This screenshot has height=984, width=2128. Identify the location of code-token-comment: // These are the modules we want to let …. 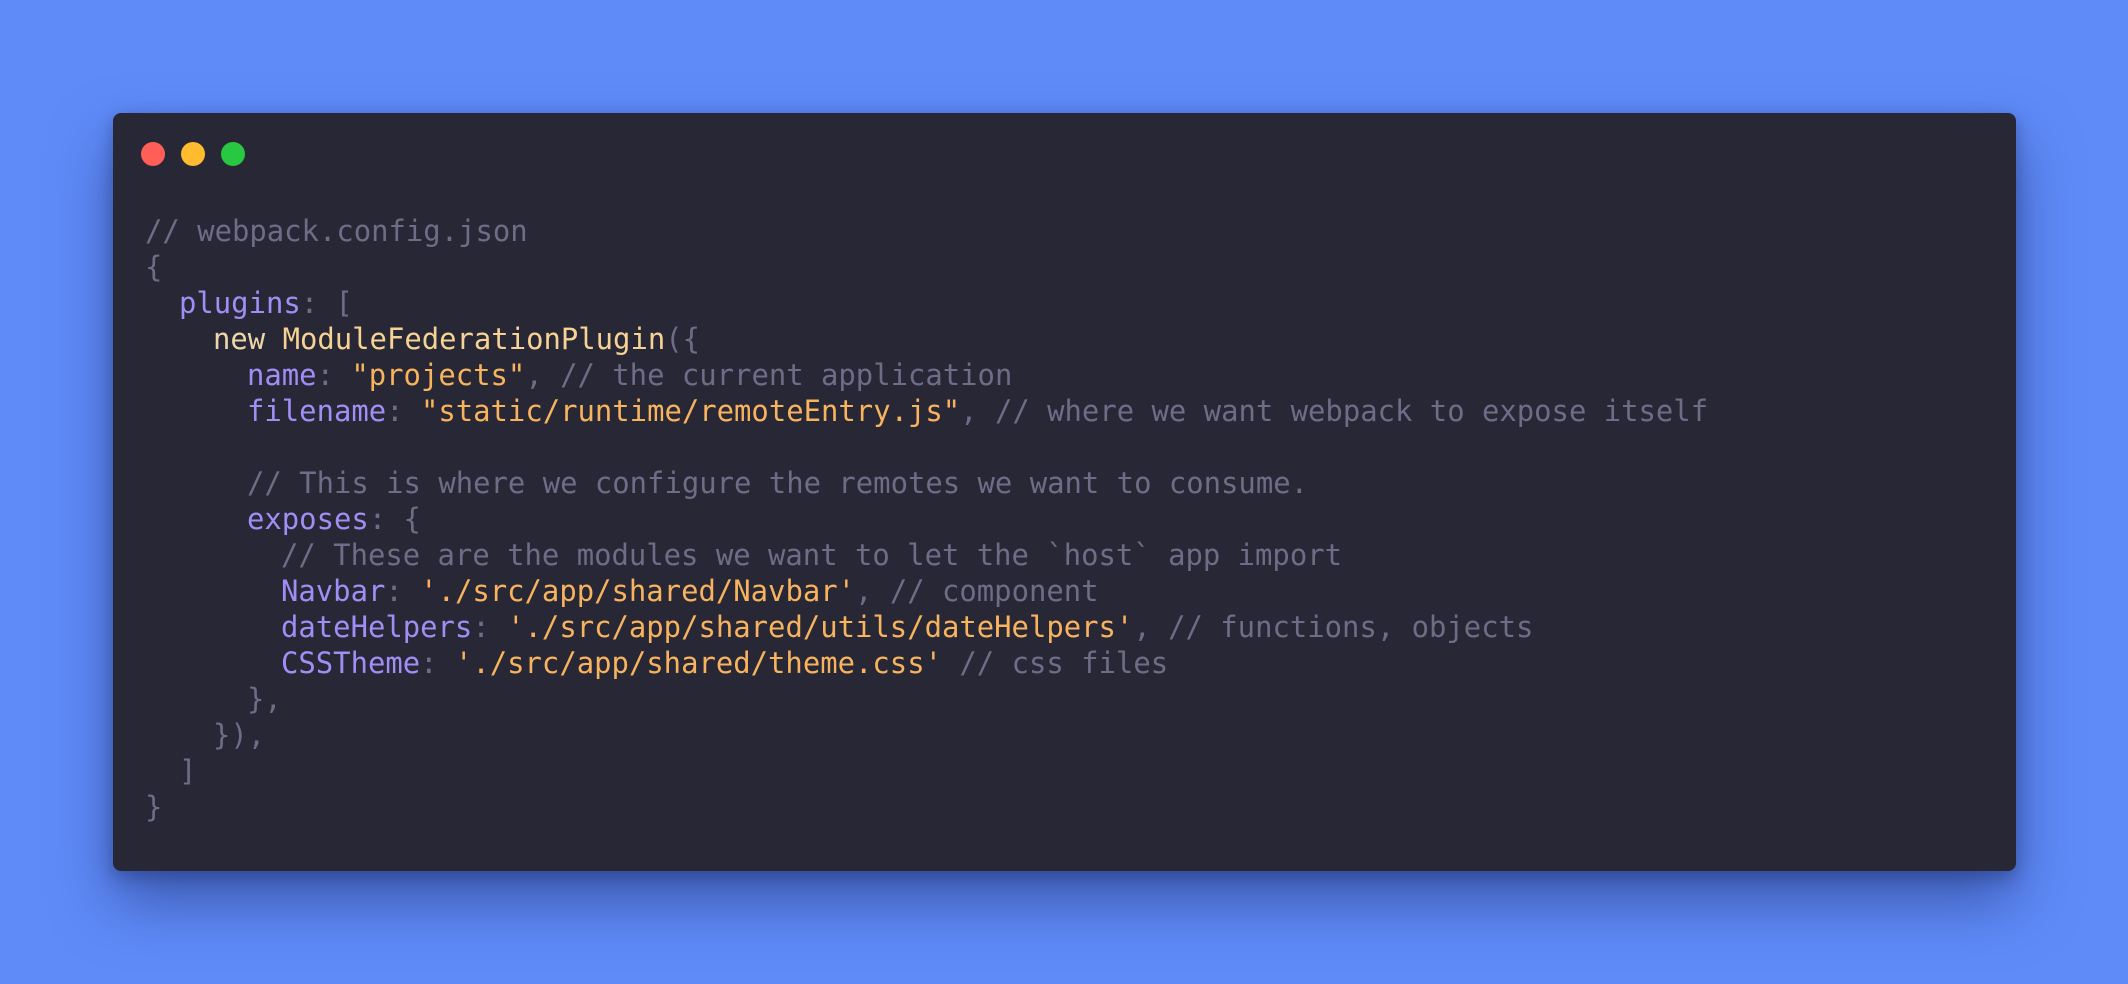
(812, 555).